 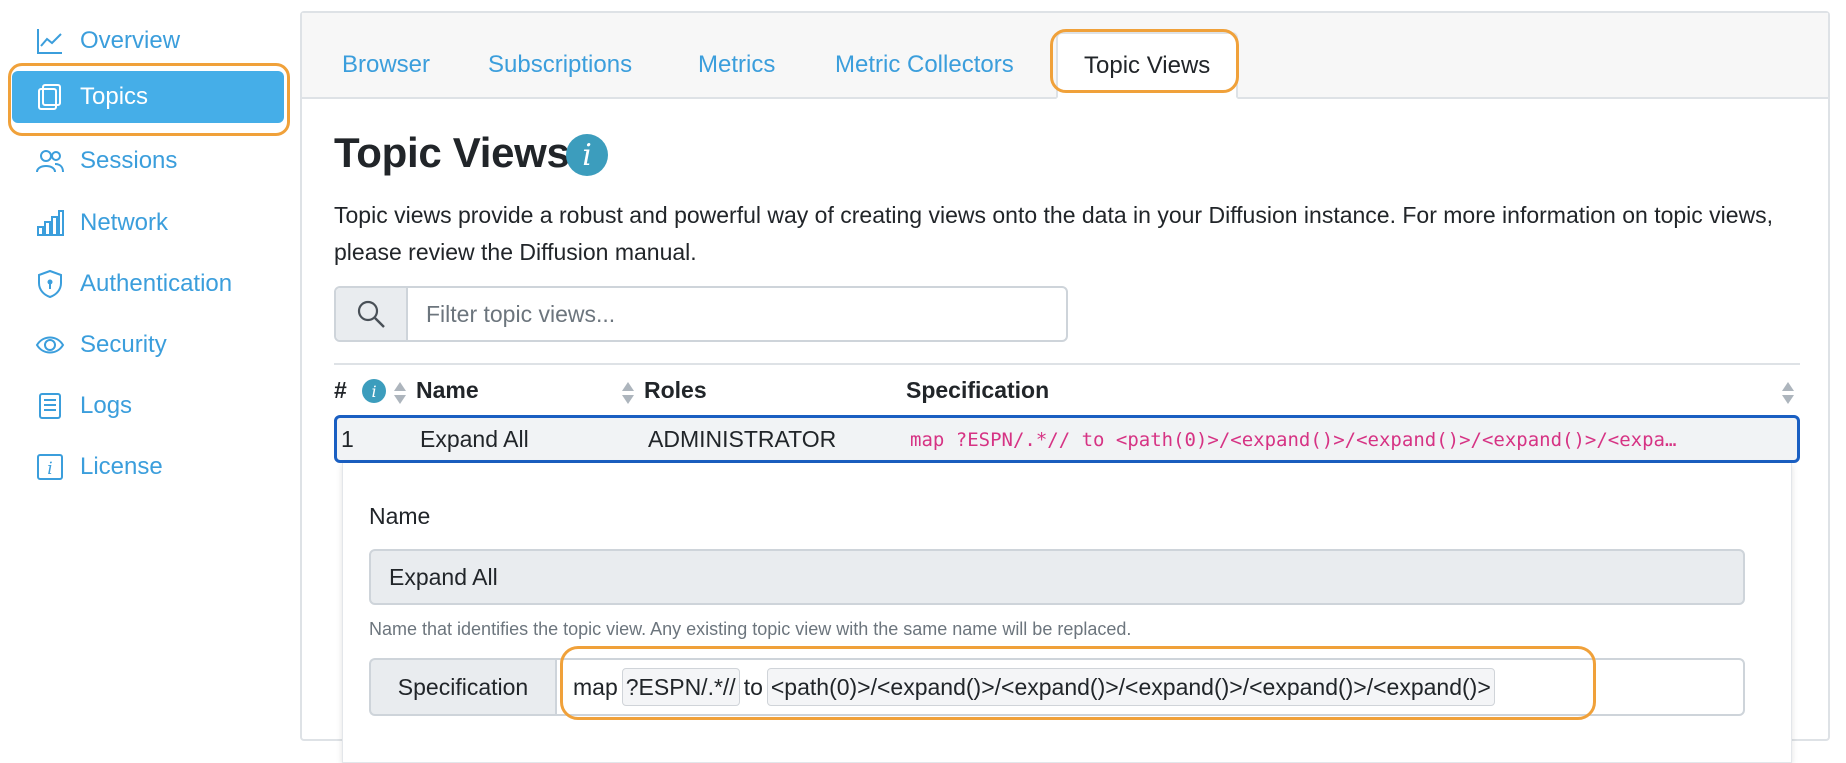 I want to click on sidebar-item-license: i License, so click(x=148, y=467).